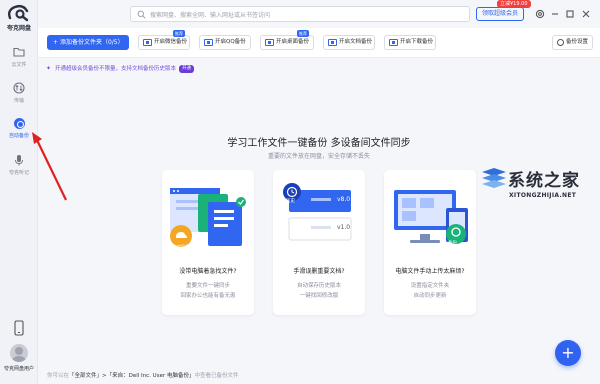 Image resolution: width=600 pixels, height=384 pixels. I want to click on desktop-backup-button: 开启桌面备份 推荐, so click(287, 40).